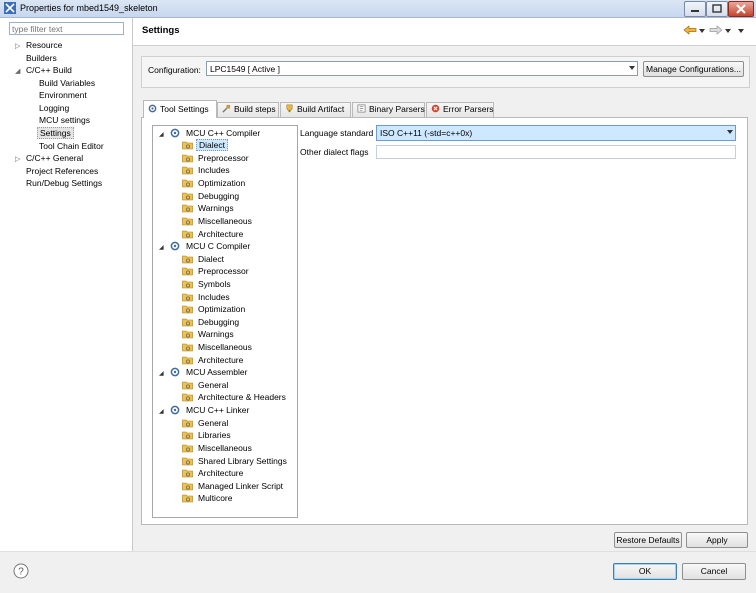 The width and height of the screenshot is (756, 593). What do you see at coordinates (89, 8) in the screenshot?
I see `window-title: Properties for mbed1549_skeleton` at bounding box center [89, 8].